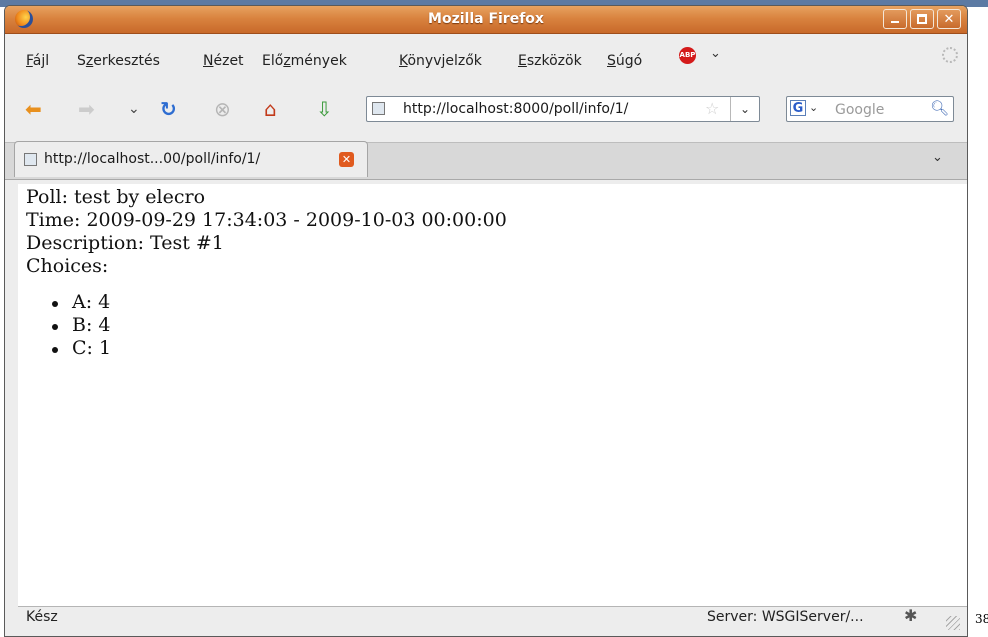 Image resolution: width=988 pixels, height=637 pixels. I want to click on maximize-icon, so click(922, 19).